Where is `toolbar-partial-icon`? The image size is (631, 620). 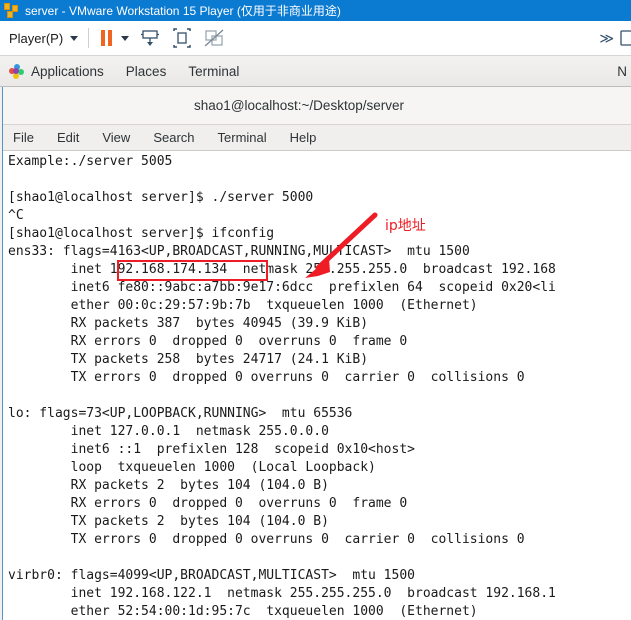 toolbar-partial-icon is located at coordinates (625, 38).